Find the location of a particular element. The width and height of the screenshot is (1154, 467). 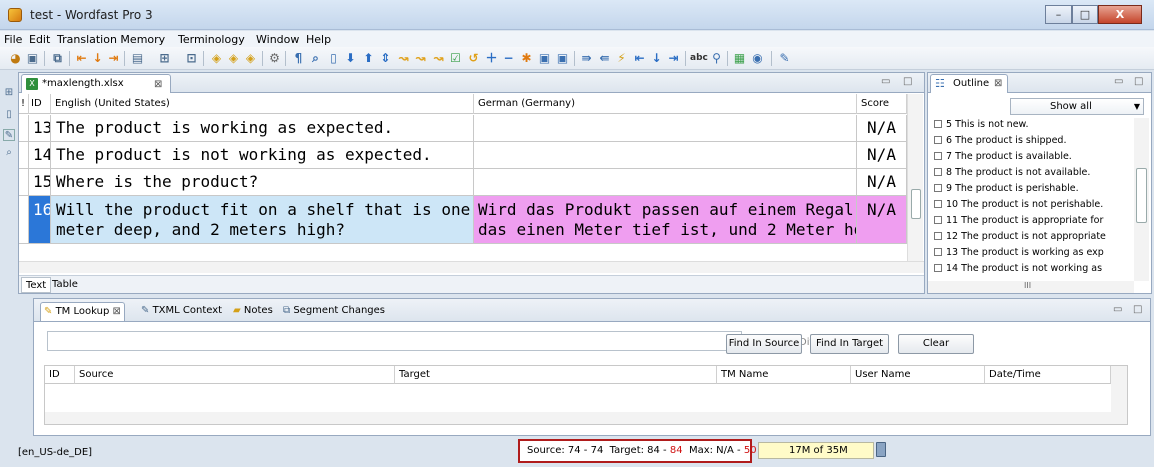

first-segment-icon: ⇤ is located at coordinates (81, 58).